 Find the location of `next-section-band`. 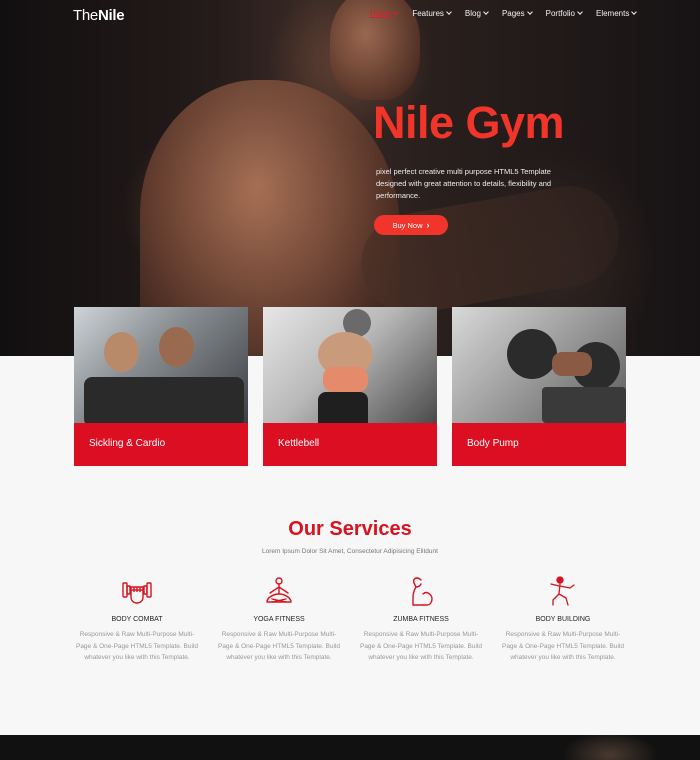

next-section-band is located at coordinates (350, 747).